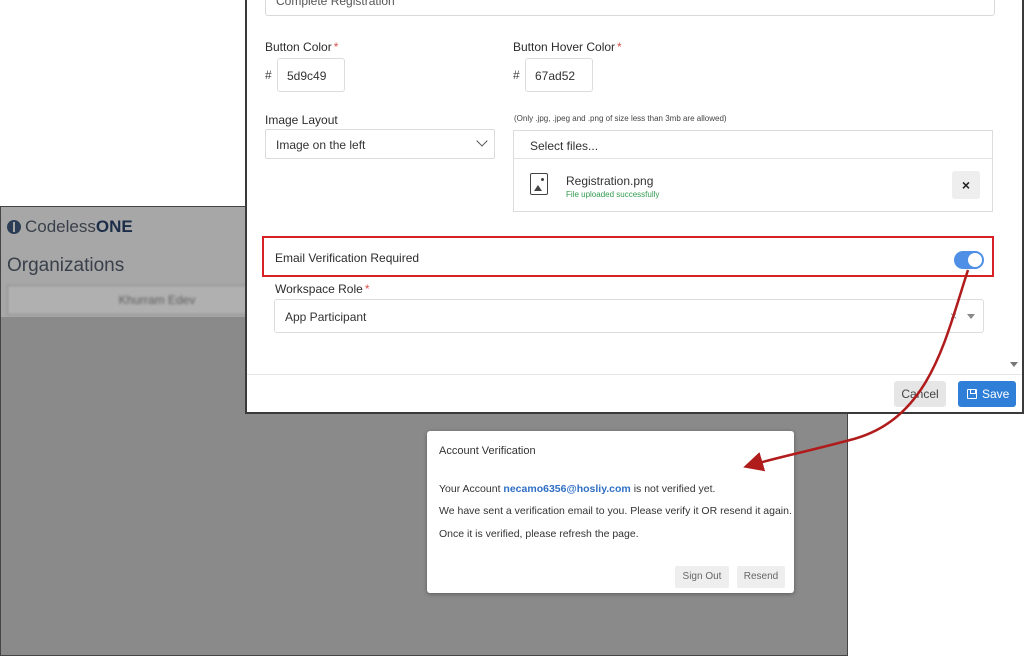  What do you see at coordinates (761, 577) in the screenshot?
I see `resend-button: Resend` at bounding box center [761, 577].